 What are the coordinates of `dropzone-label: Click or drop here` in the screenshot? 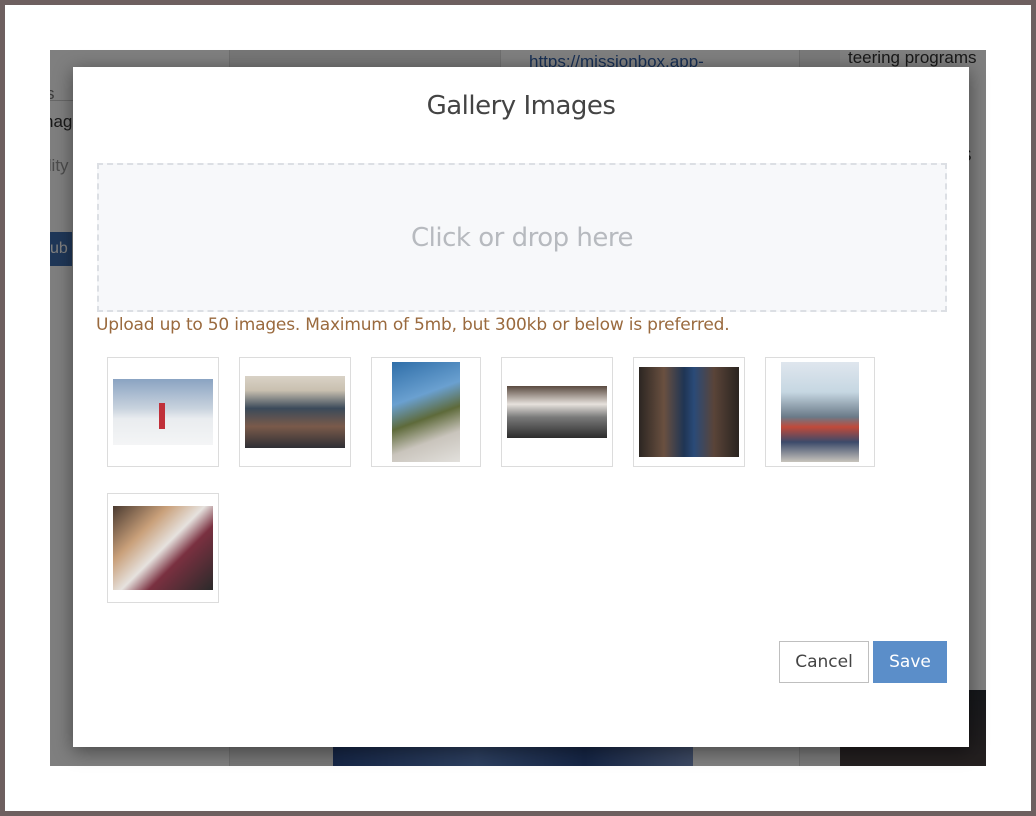 It's located at (522, 237).